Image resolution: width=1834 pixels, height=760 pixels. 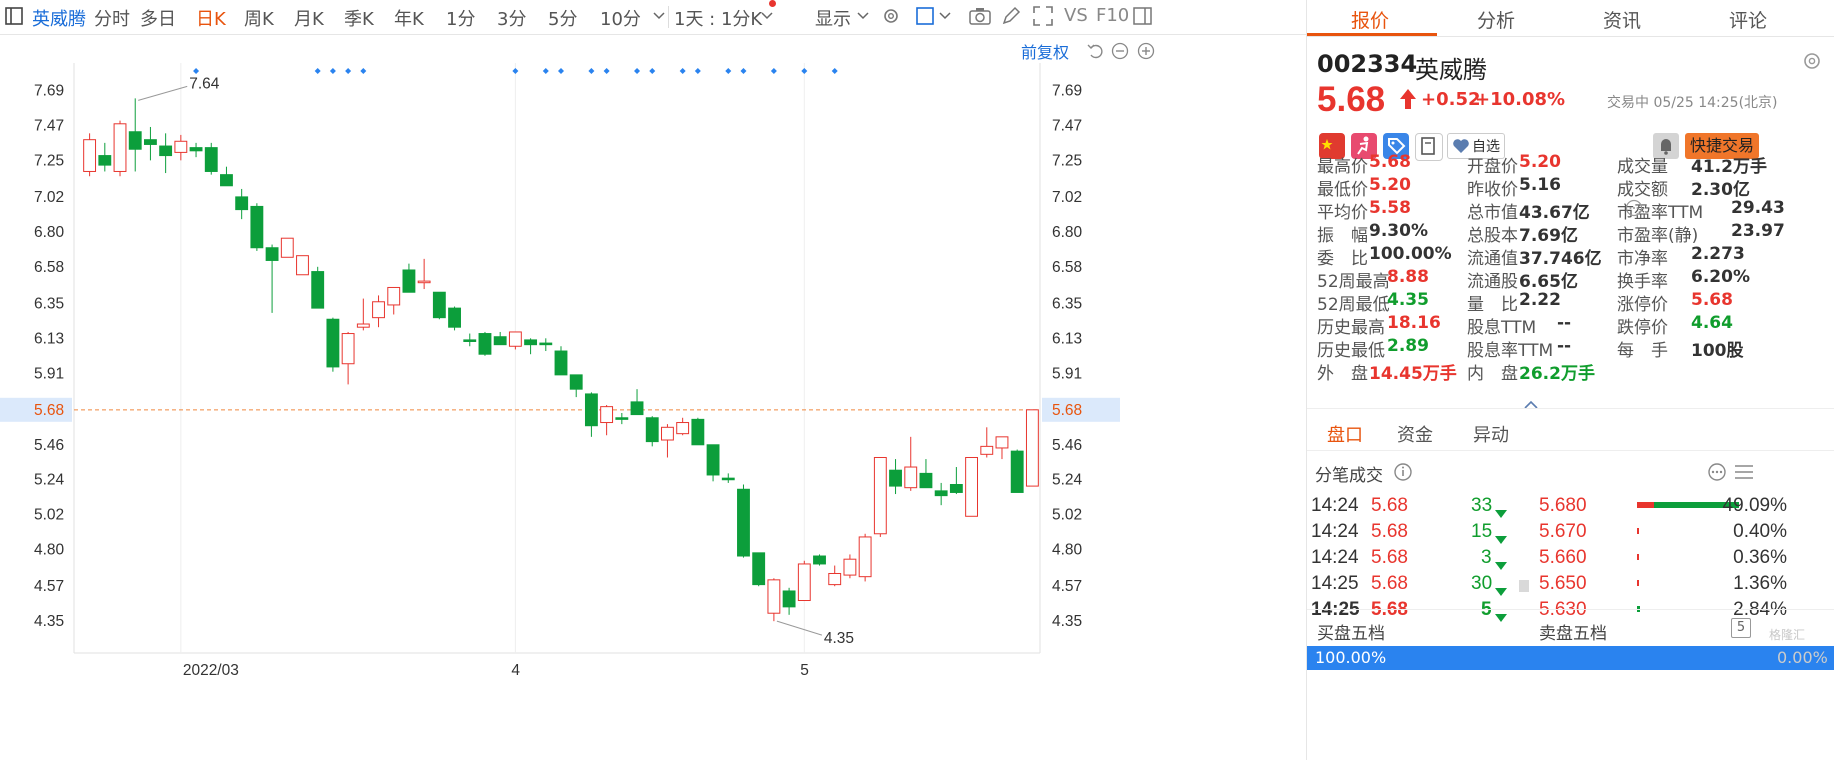 What do you see at coordinates (1492, 282) in the screenshot?
I see `quote-label: 流通股` at bounding box center [1492, 282].